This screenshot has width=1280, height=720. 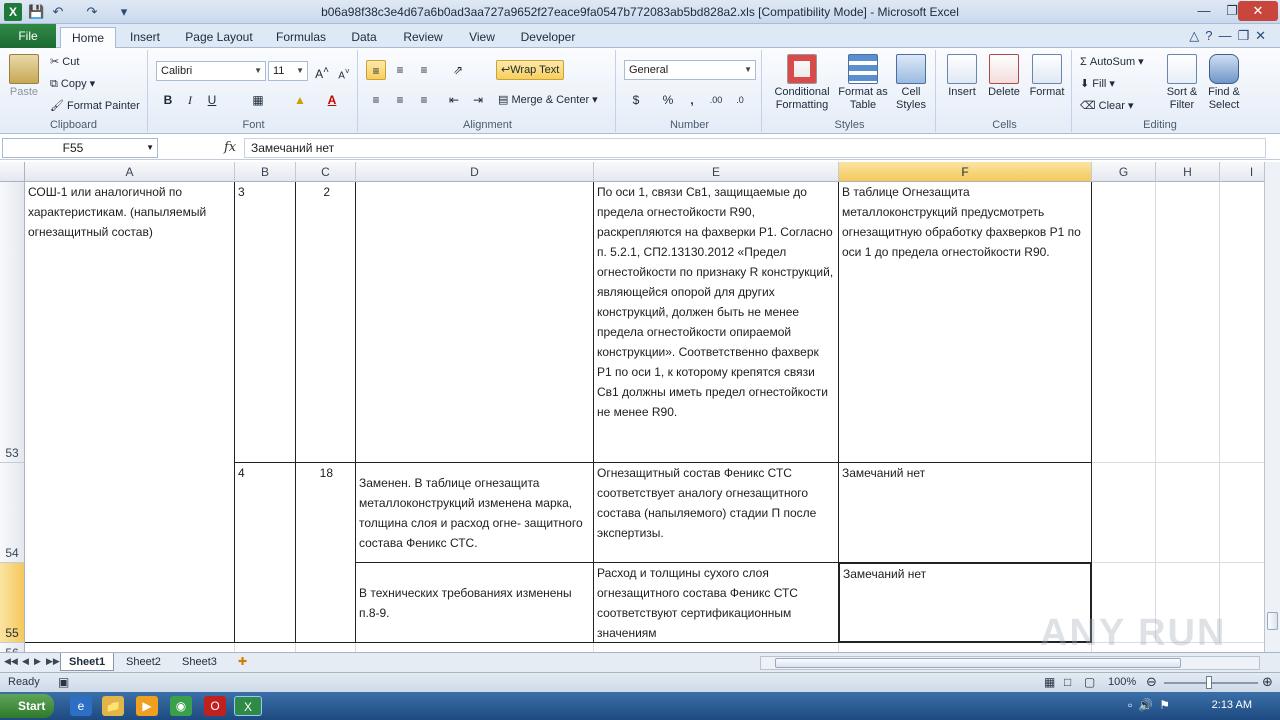 I want to click on tab-formulas: Formulas, so click(x=301, y=37).